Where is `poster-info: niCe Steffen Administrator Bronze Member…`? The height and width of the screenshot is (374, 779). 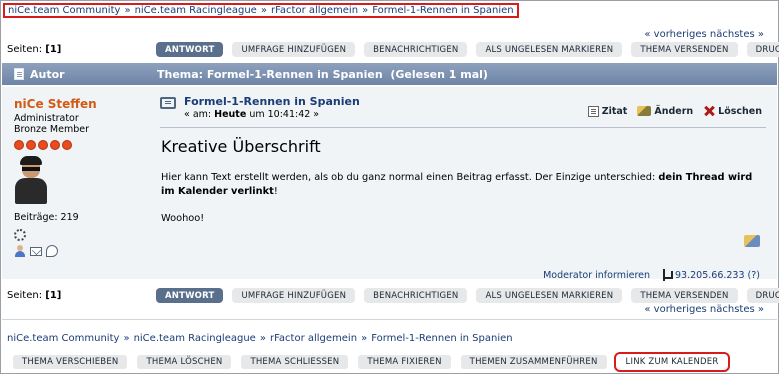
poster-info: niCe Steffen Administrator Bronze Member… is located at coordinates (84, 177).